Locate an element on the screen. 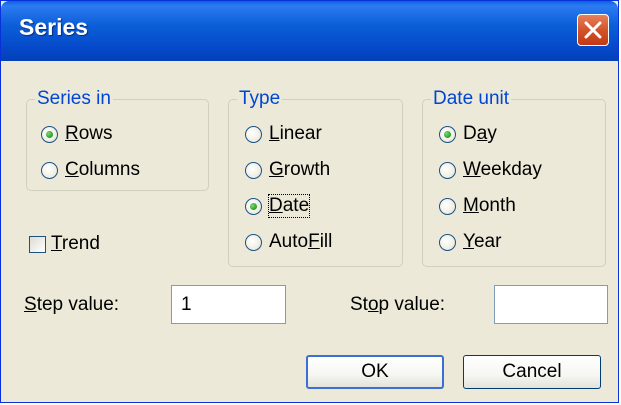 This screenshot has width=621, height=405. trend-label: Trend is located at coordinates (75, 243).